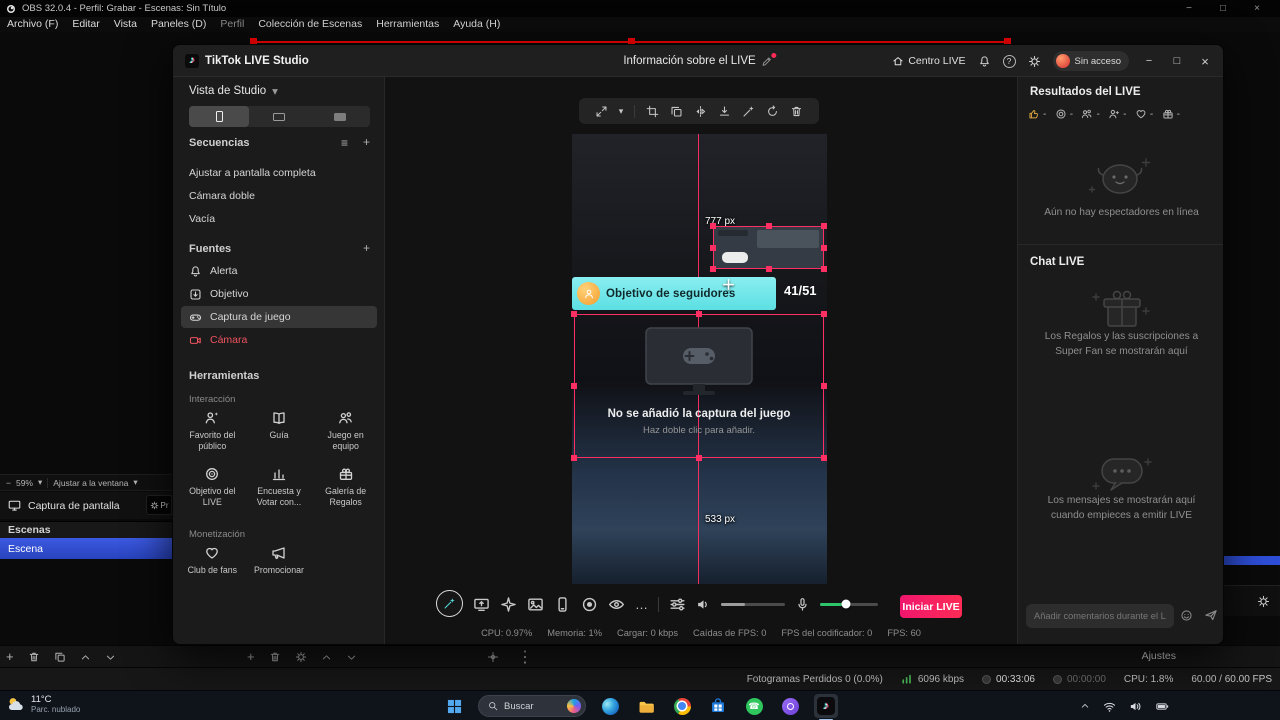 This screenshot has height=720, width=1280. What do you see at coordinates (32, 24) in the screenshot?
I see `menu-item-archivo: Archivo (F)` at bounding box center [32, 24].